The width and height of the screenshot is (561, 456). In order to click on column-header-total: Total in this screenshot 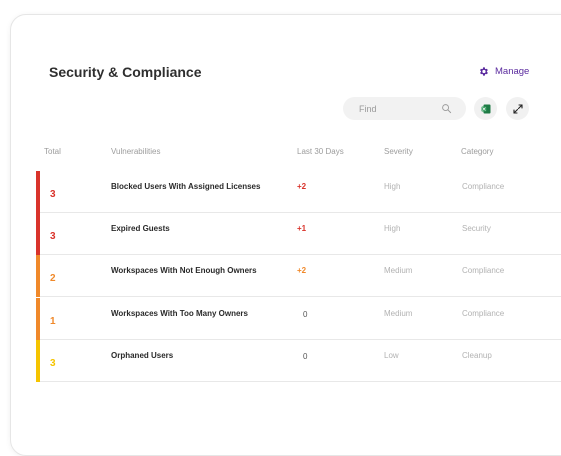, I will do `click(52, 151)`.